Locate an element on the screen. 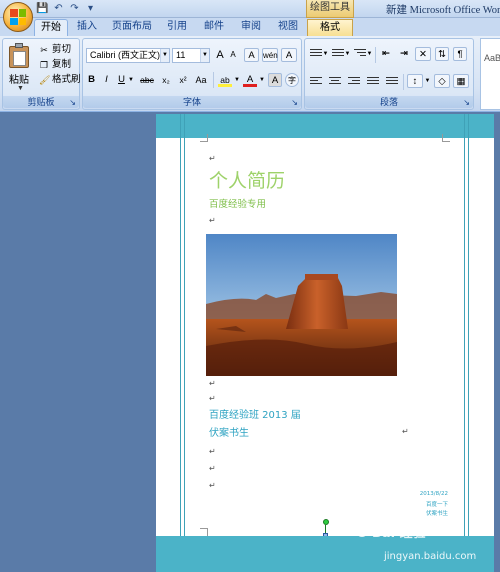  numbering-icon is located at coordinates (338, 54).